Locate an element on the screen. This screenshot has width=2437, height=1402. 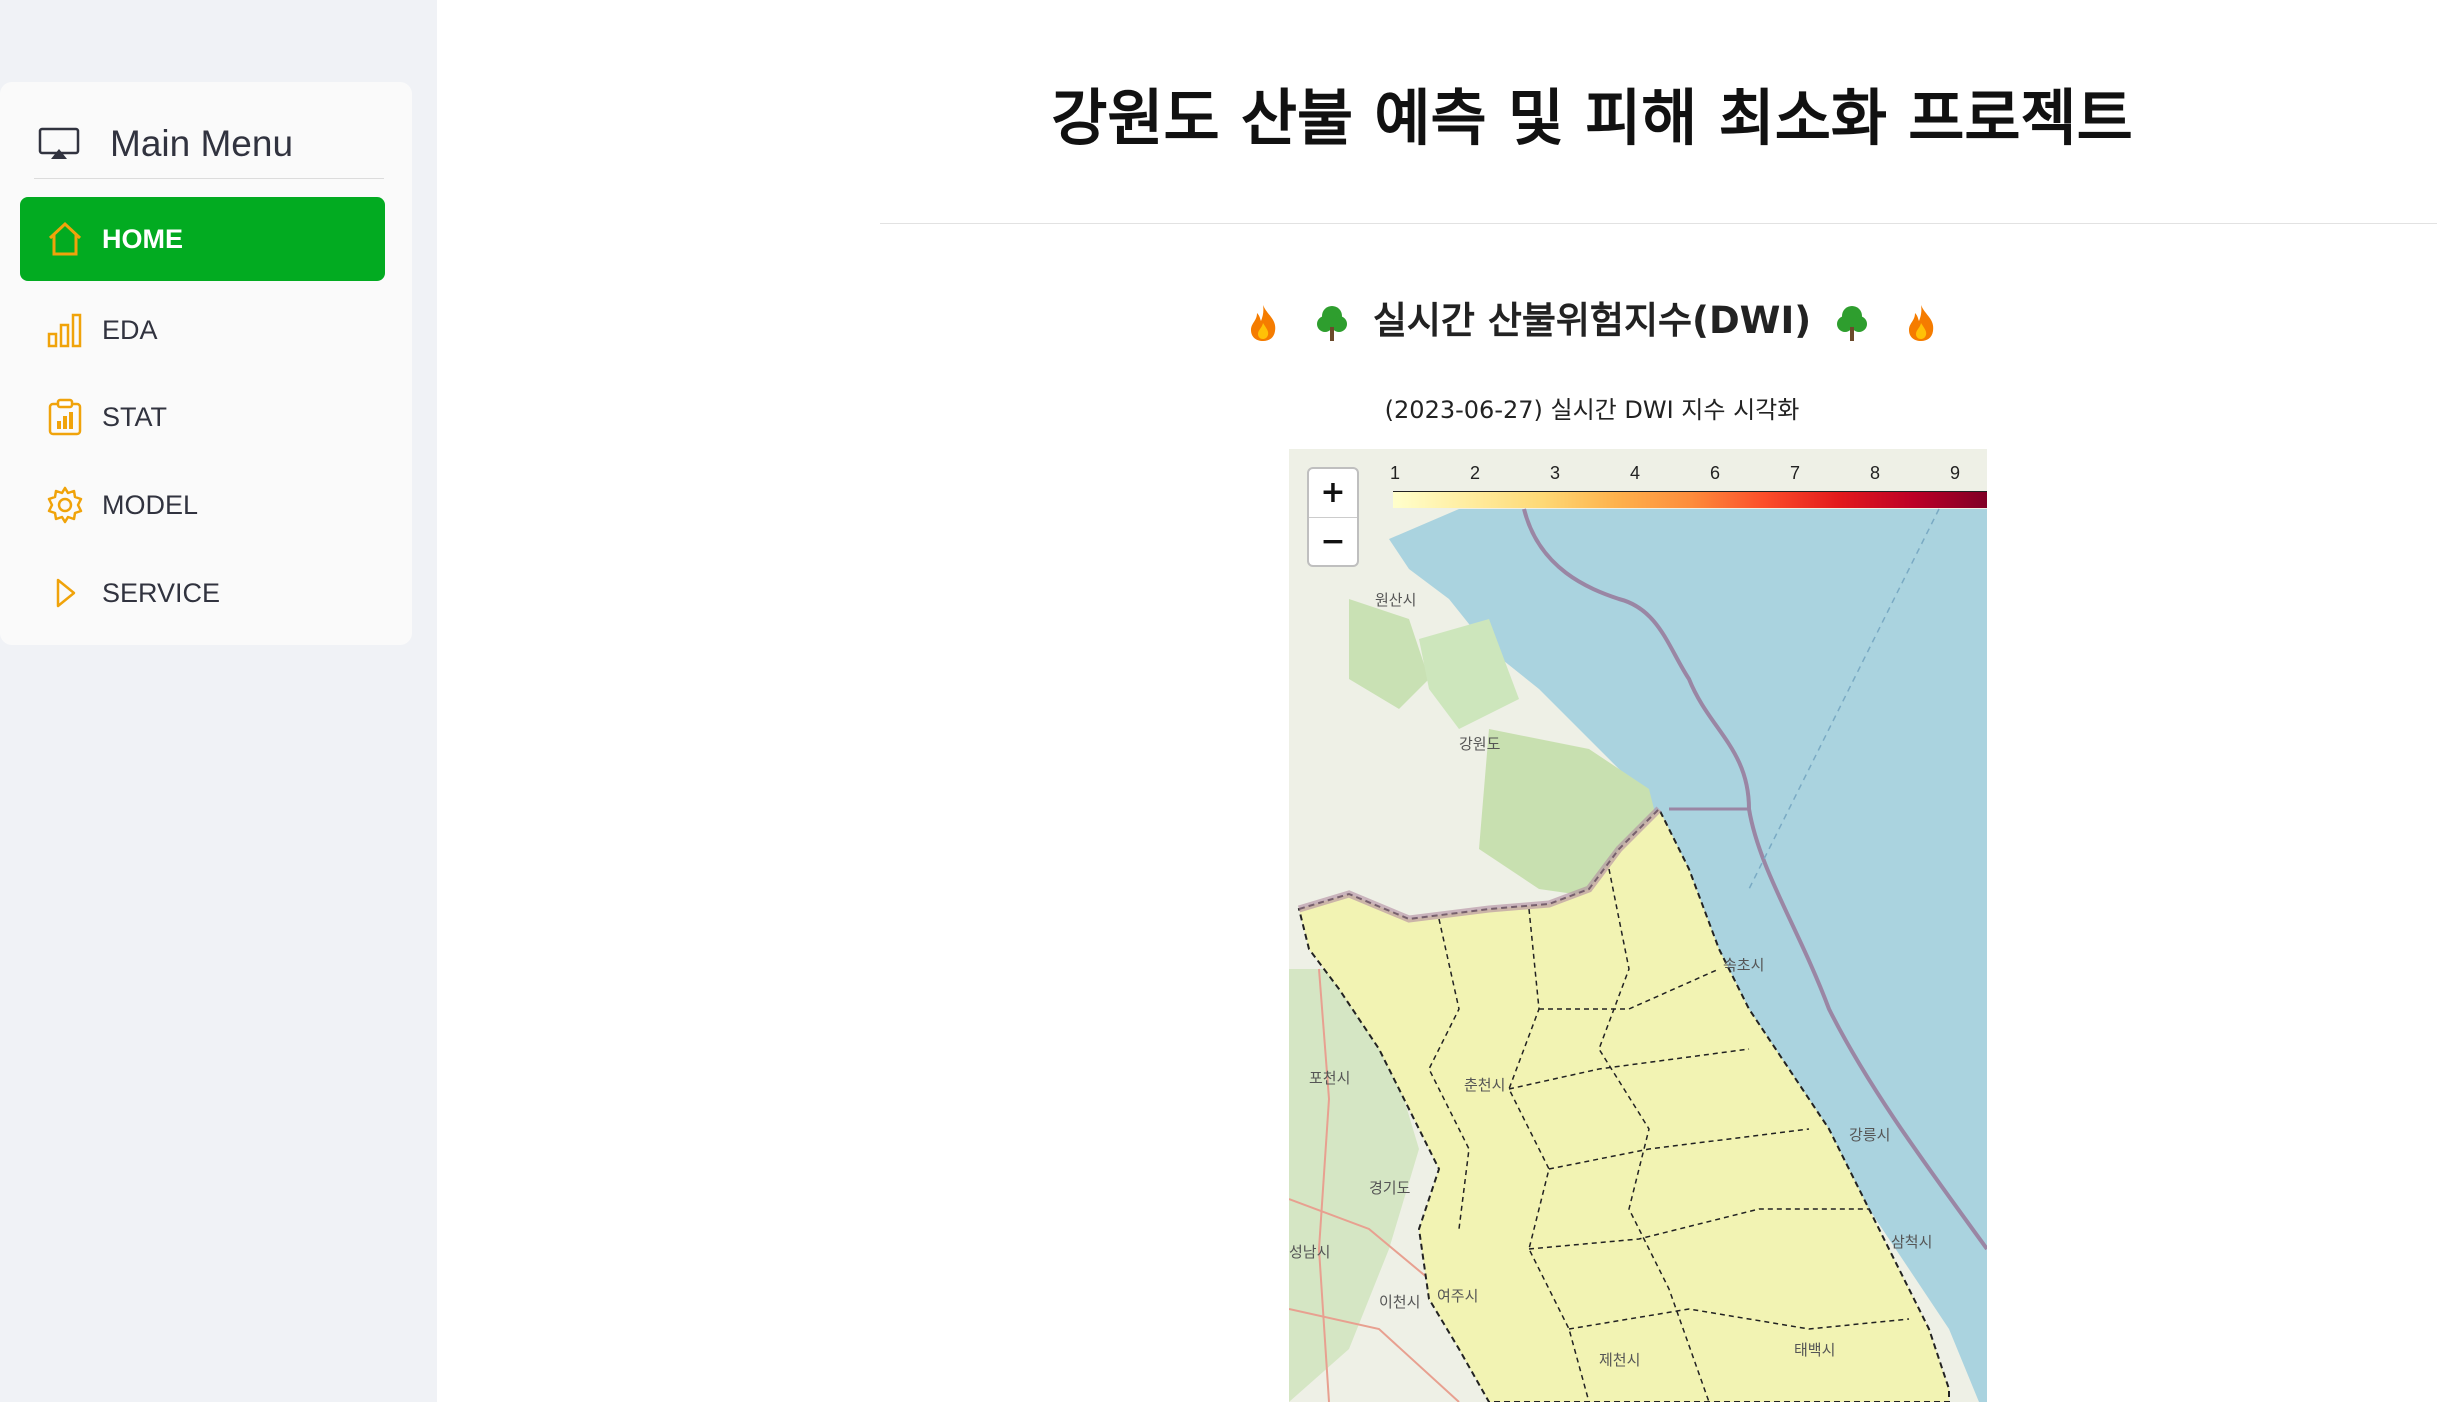
nav-item-stat: STAT is located at coordinates (202, 417).